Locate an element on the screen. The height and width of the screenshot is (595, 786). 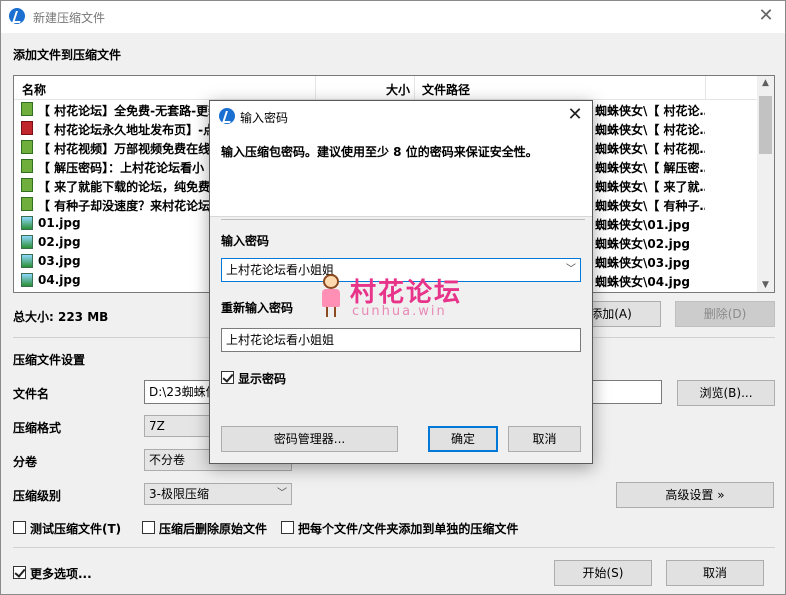
file-name: 03.jpg is located at coordinates (59, 261).